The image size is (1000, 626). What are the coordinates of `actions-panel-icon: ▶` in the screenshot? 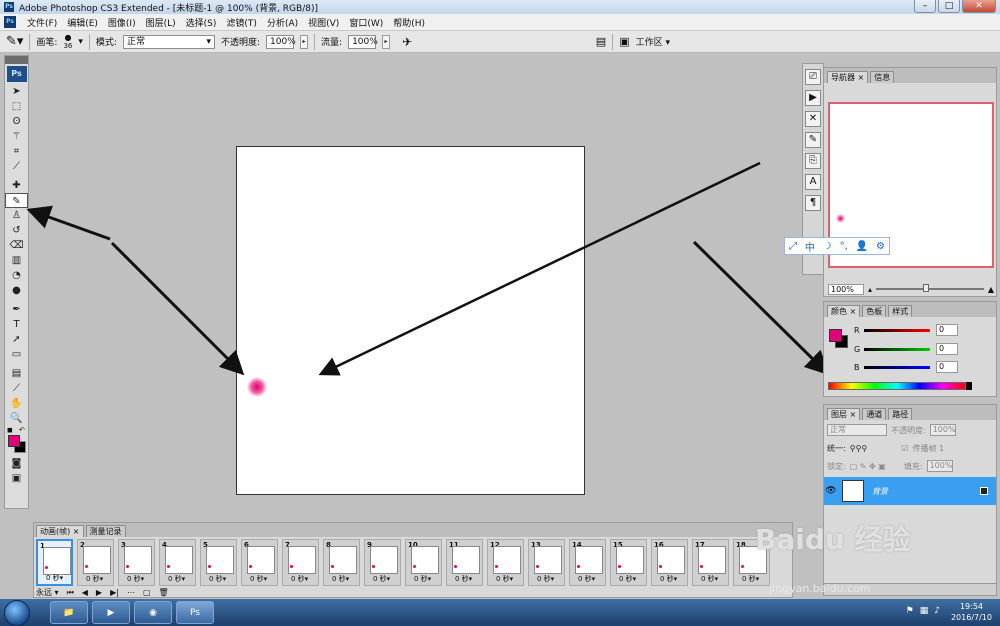 It's located at (813, 98).